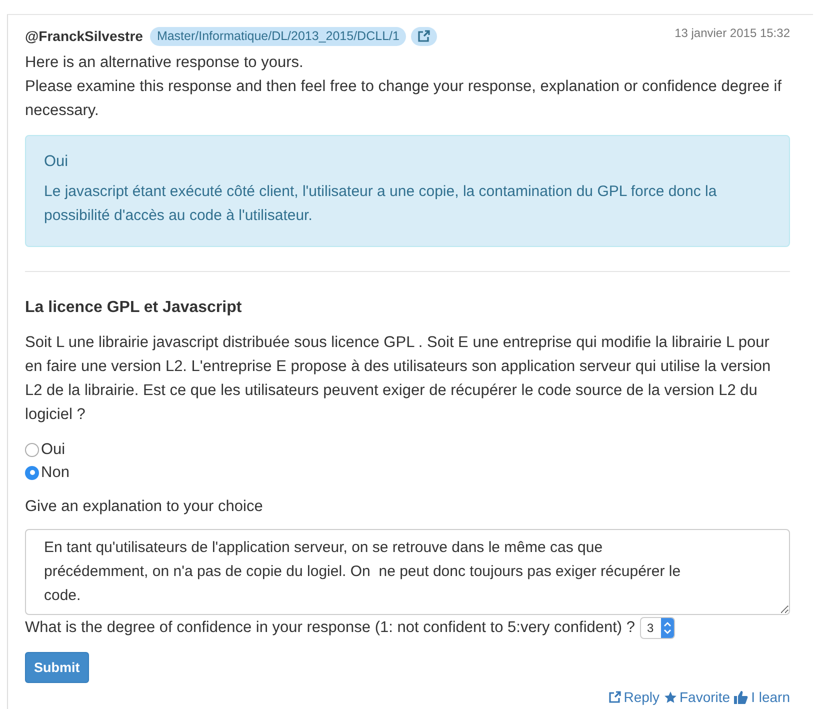 This screenshot has width=814, height=709. I want to click on reply-link: Reply, so click(634, 697).